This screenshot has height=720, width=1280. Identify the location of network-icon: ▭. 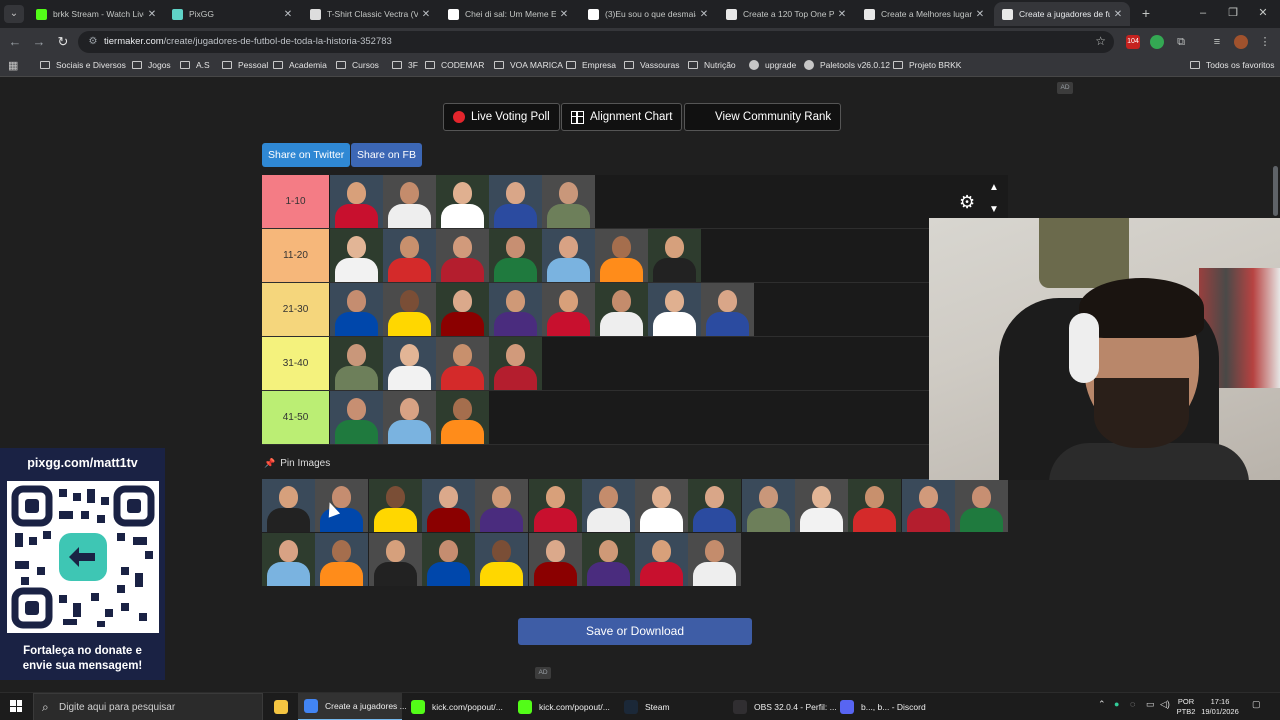
(1150, 704).